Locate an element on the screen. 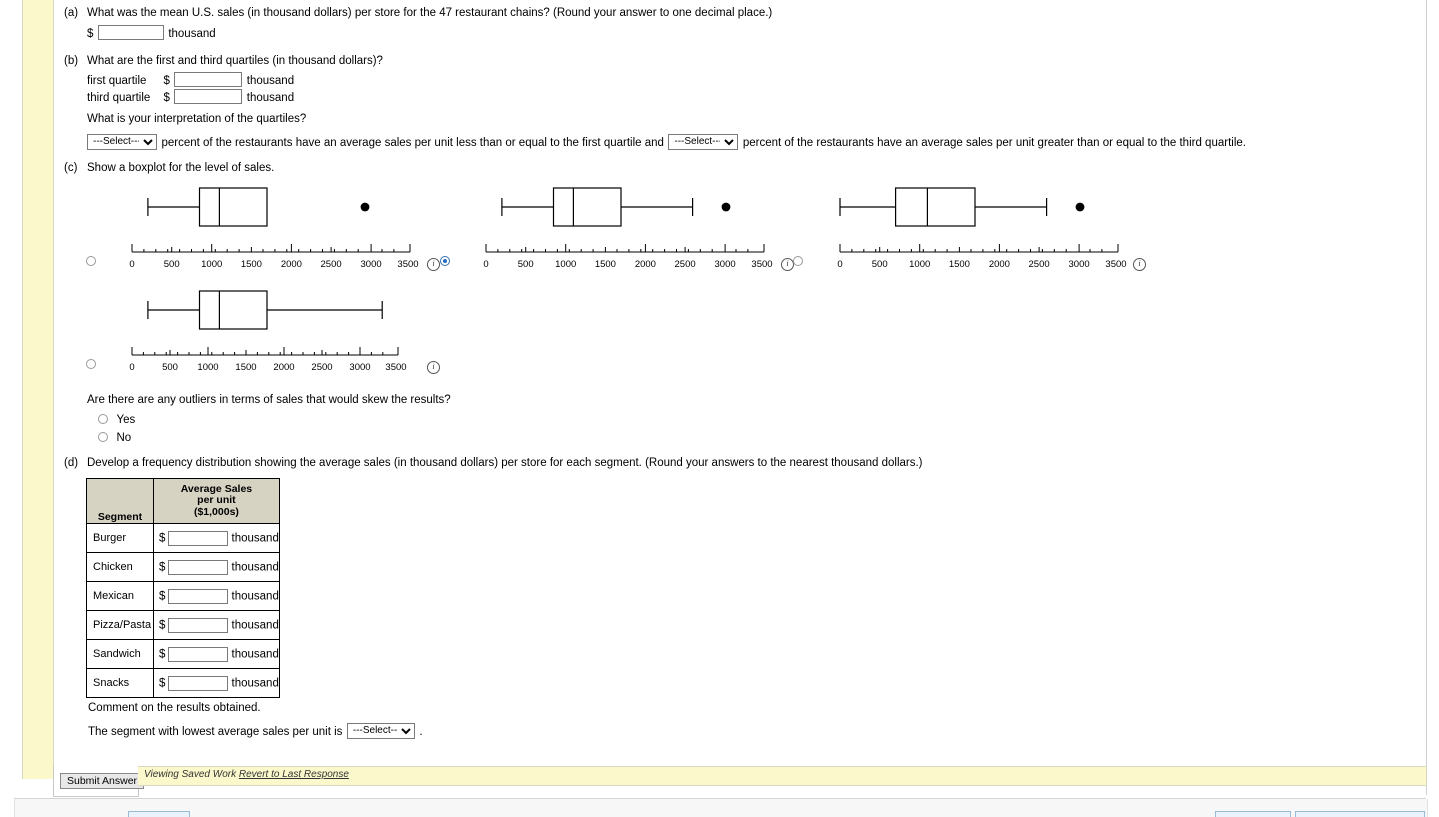 Image resolution: width=1439 pixels, height=817 pixels. left-accent-strip is located at coordinates (38, 389).